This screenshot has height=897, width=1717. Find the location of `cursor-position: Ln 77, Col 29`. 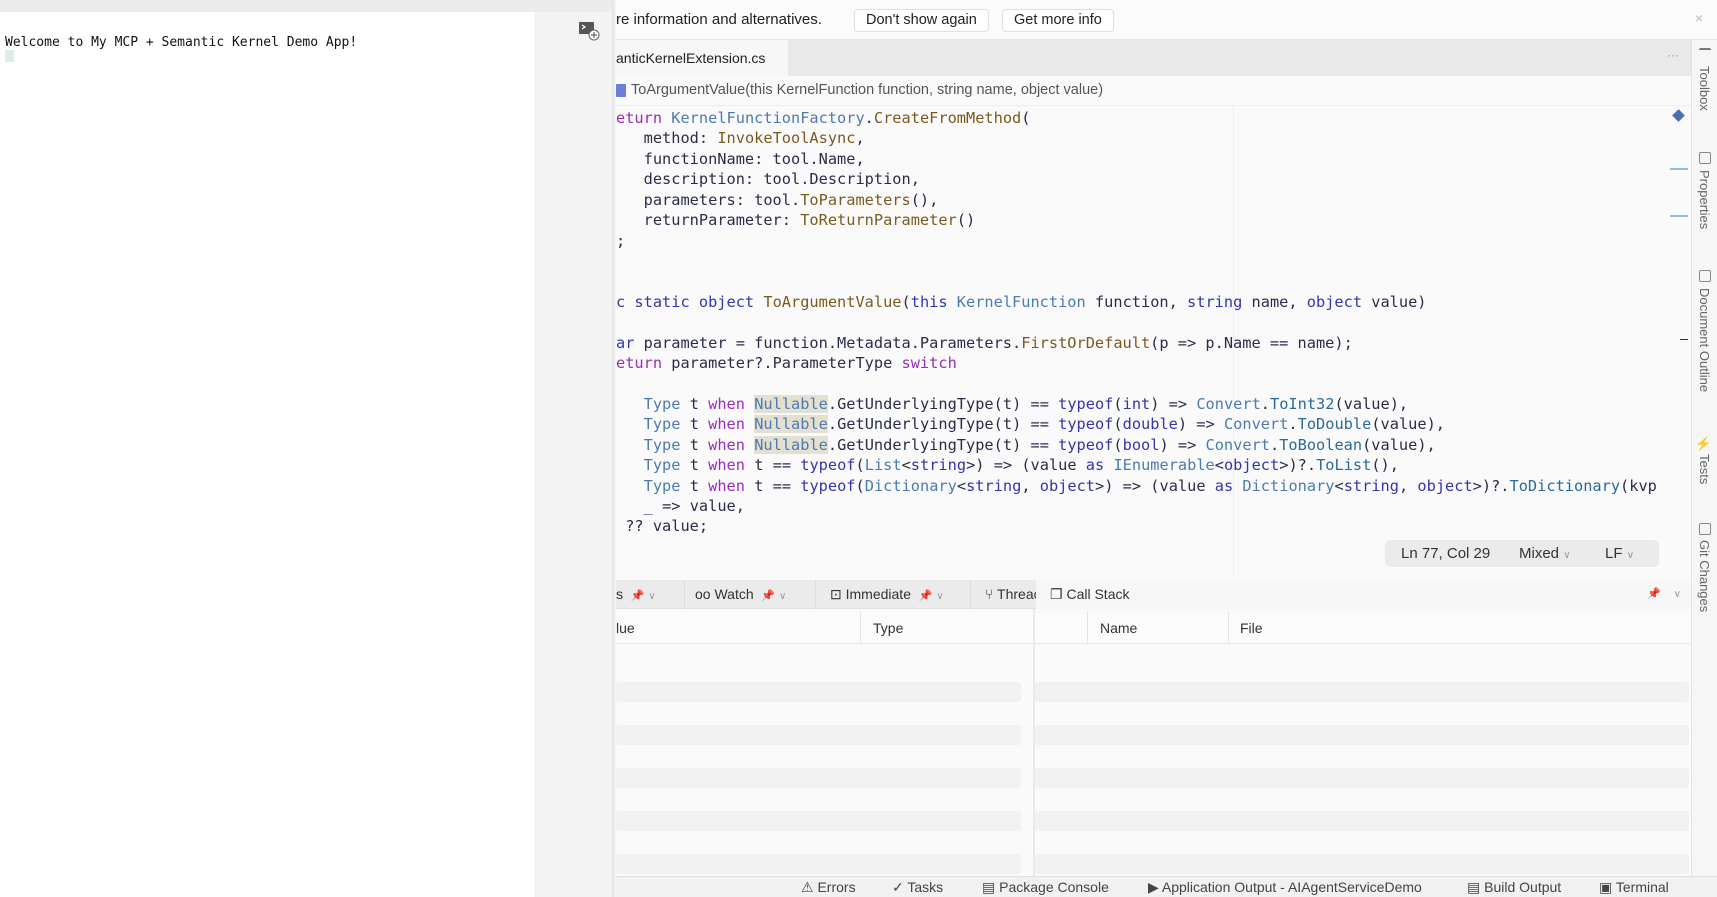

cursor-position: Ln 77, Col 29 is located at coordinates (1445, 553).